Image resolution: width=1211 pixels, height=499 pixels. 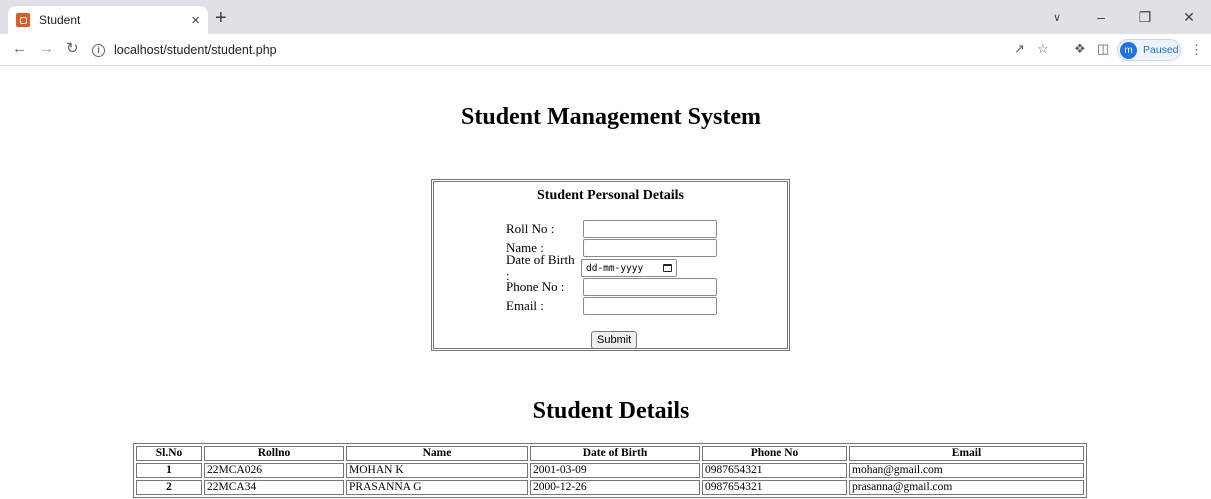 What do you see at coordinates (169, 487) in the screenshot?
I see `cell-slno: 2` at bounding box center [169, 487].